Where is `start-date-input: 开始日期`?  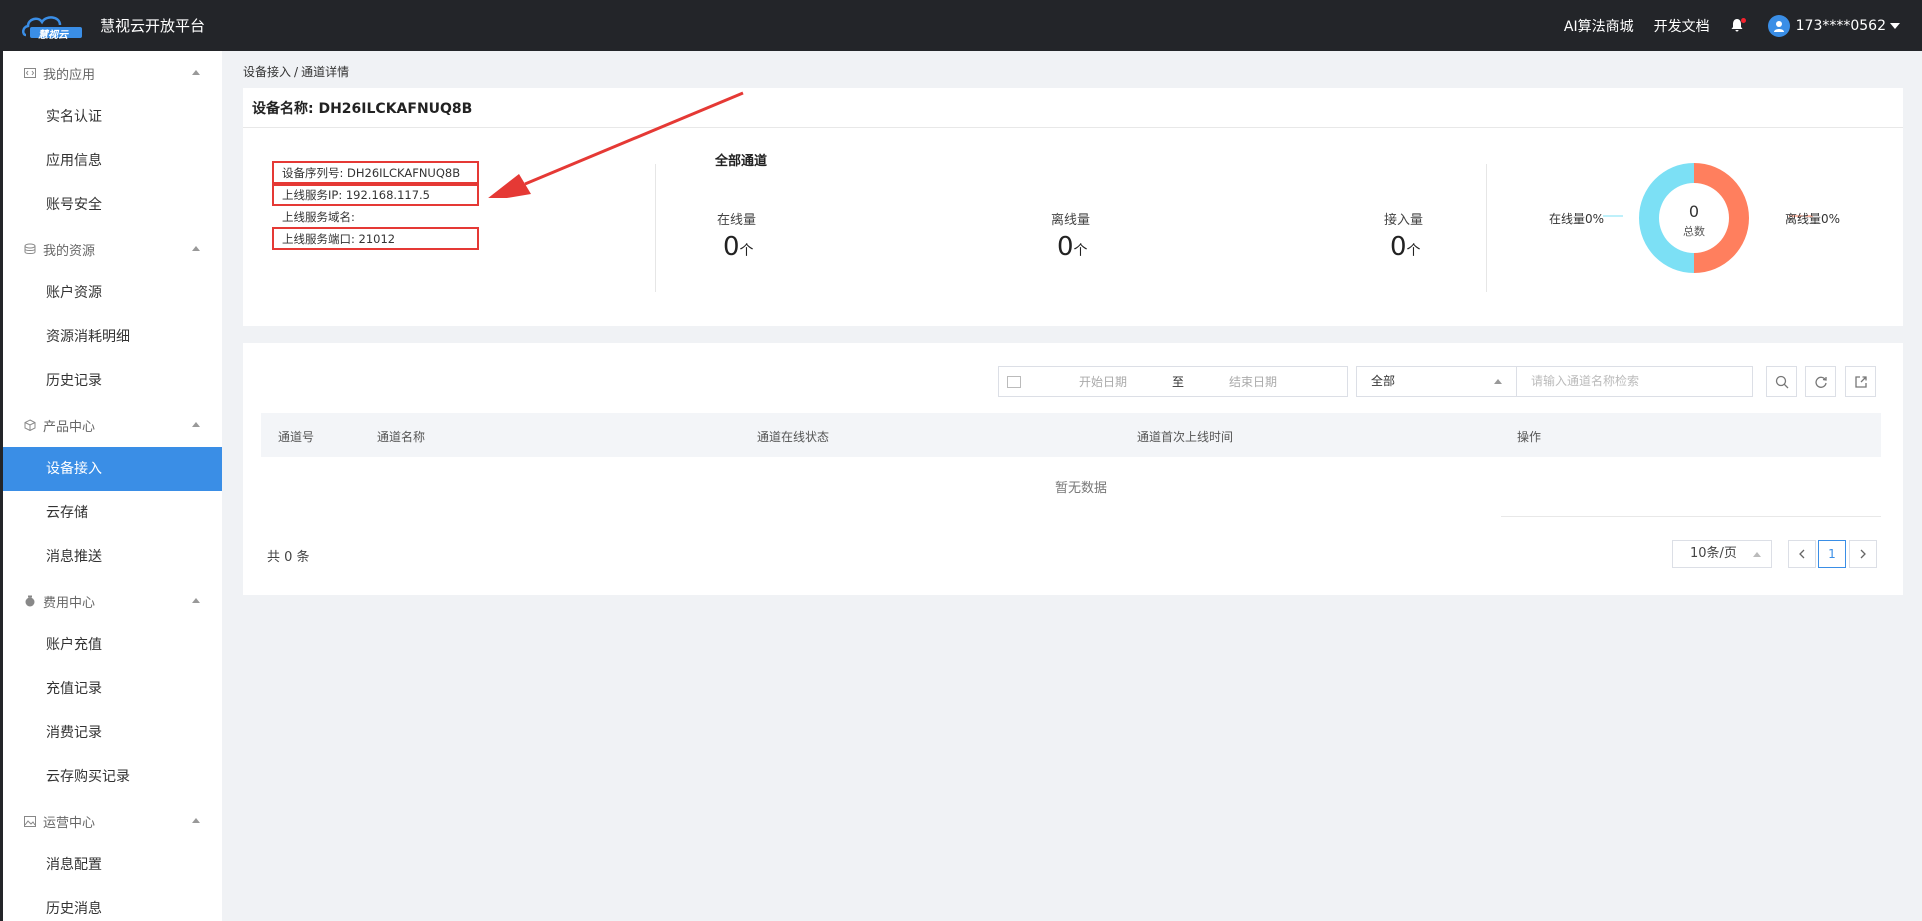 start-date-input: 开始日期 is located at coordinates (1103, 381).